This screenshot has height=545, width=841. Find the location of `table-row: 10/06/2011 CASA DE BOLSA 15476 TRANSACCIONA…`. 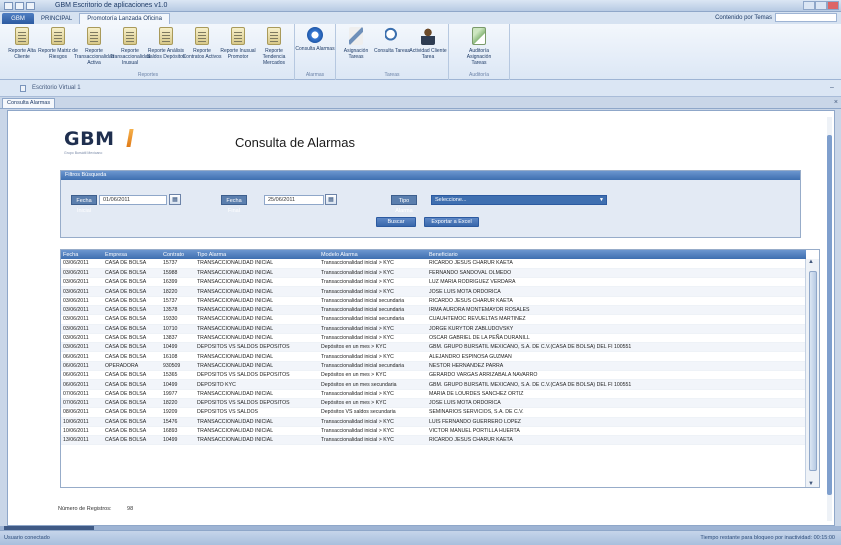

table-row: 10/06/2011 CASA DE BOLSA 15476 TRANSACCIONA… is located at coordinates (433, 422).